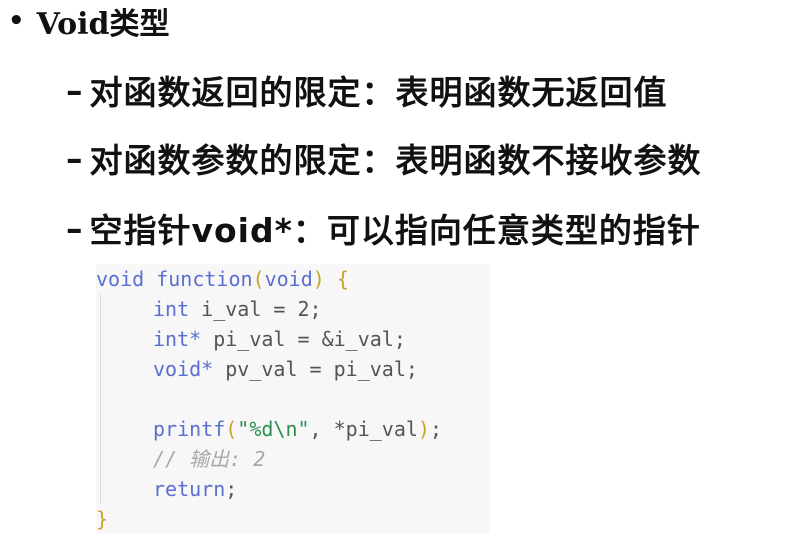  Describe the element at coordinates (189, 489) in the screenshot. I see `code-keyword: return` at that location.